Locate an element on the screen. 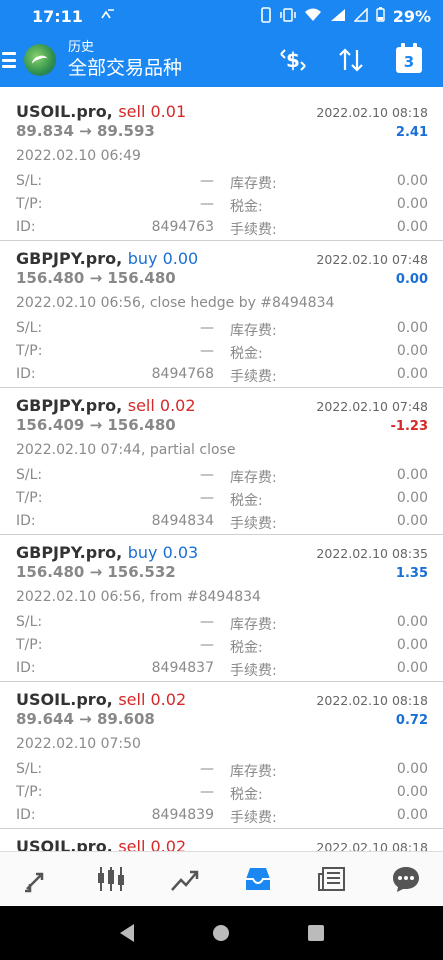 Image resolution: width=443 pixels, height=960 pixels. close-time: 2022.02.10 07:48 is located at coordinates (372, 406).